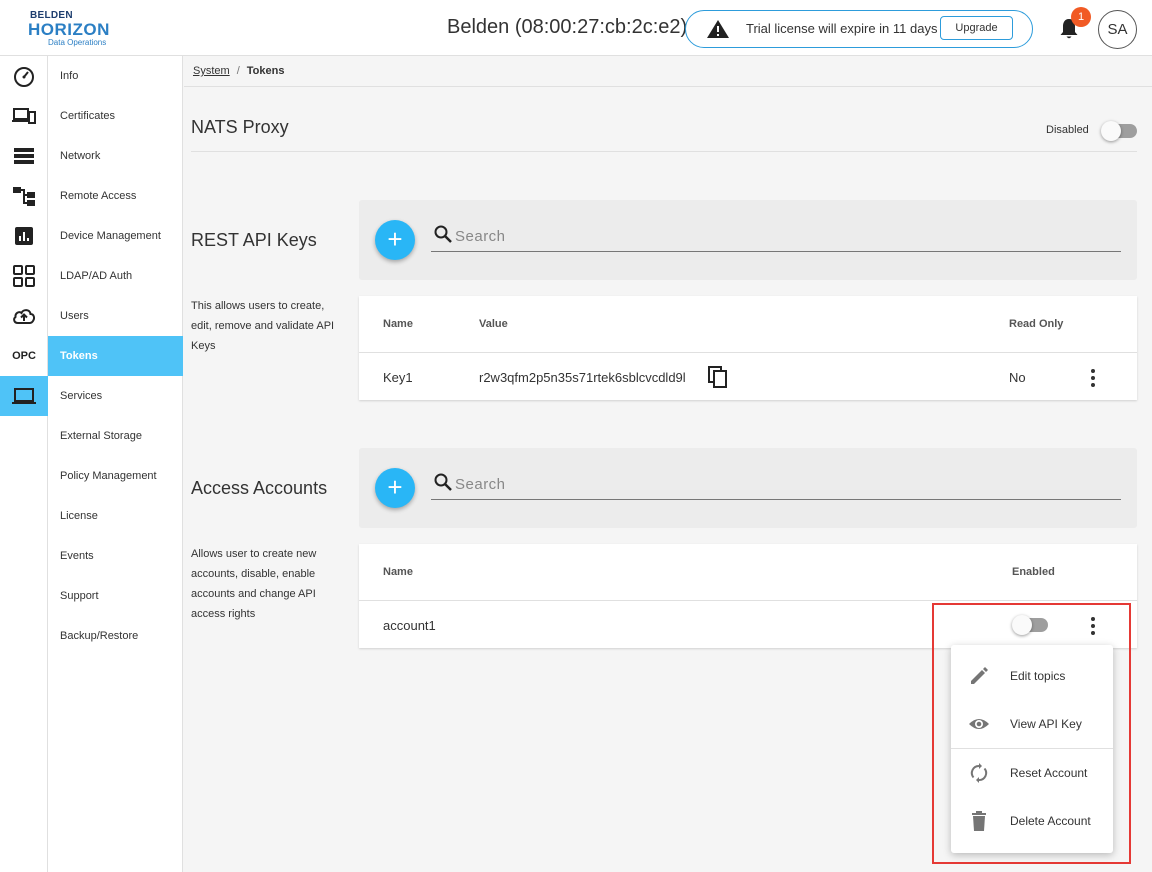  I want to click on rail-hierarchy, so click(24, 196).